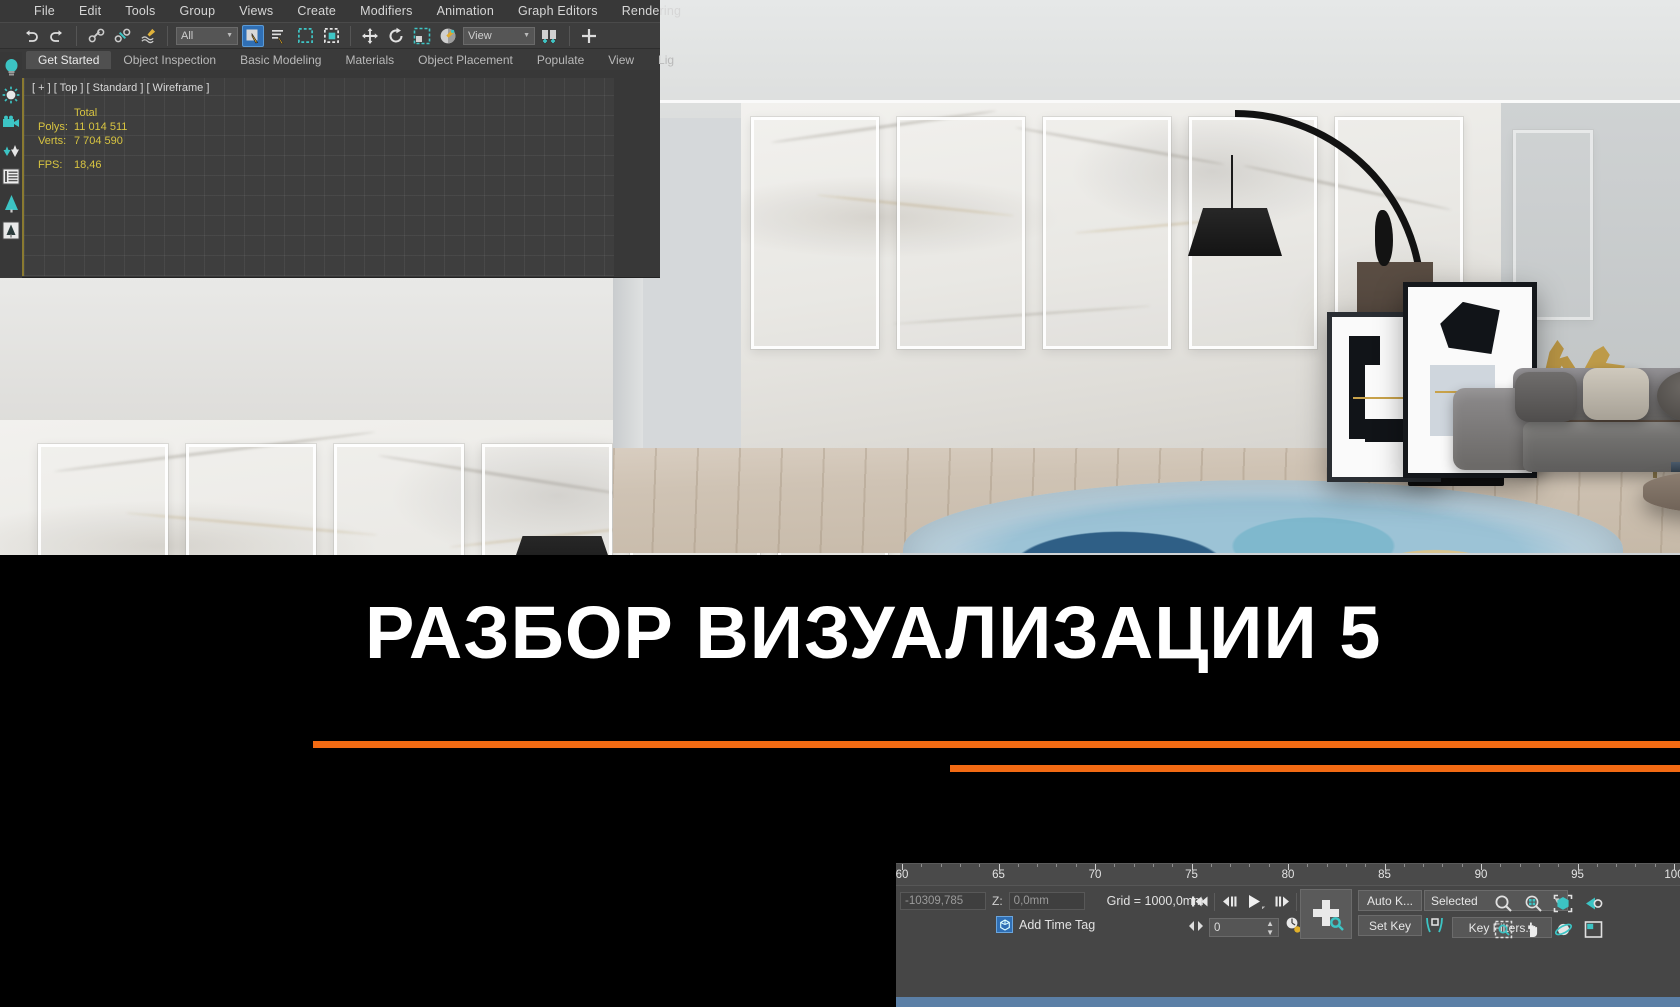  Describe the element at coordinates (1057, 924) in the screenshot. I see `add-time-tag-label: Add Time Tag` at that location.